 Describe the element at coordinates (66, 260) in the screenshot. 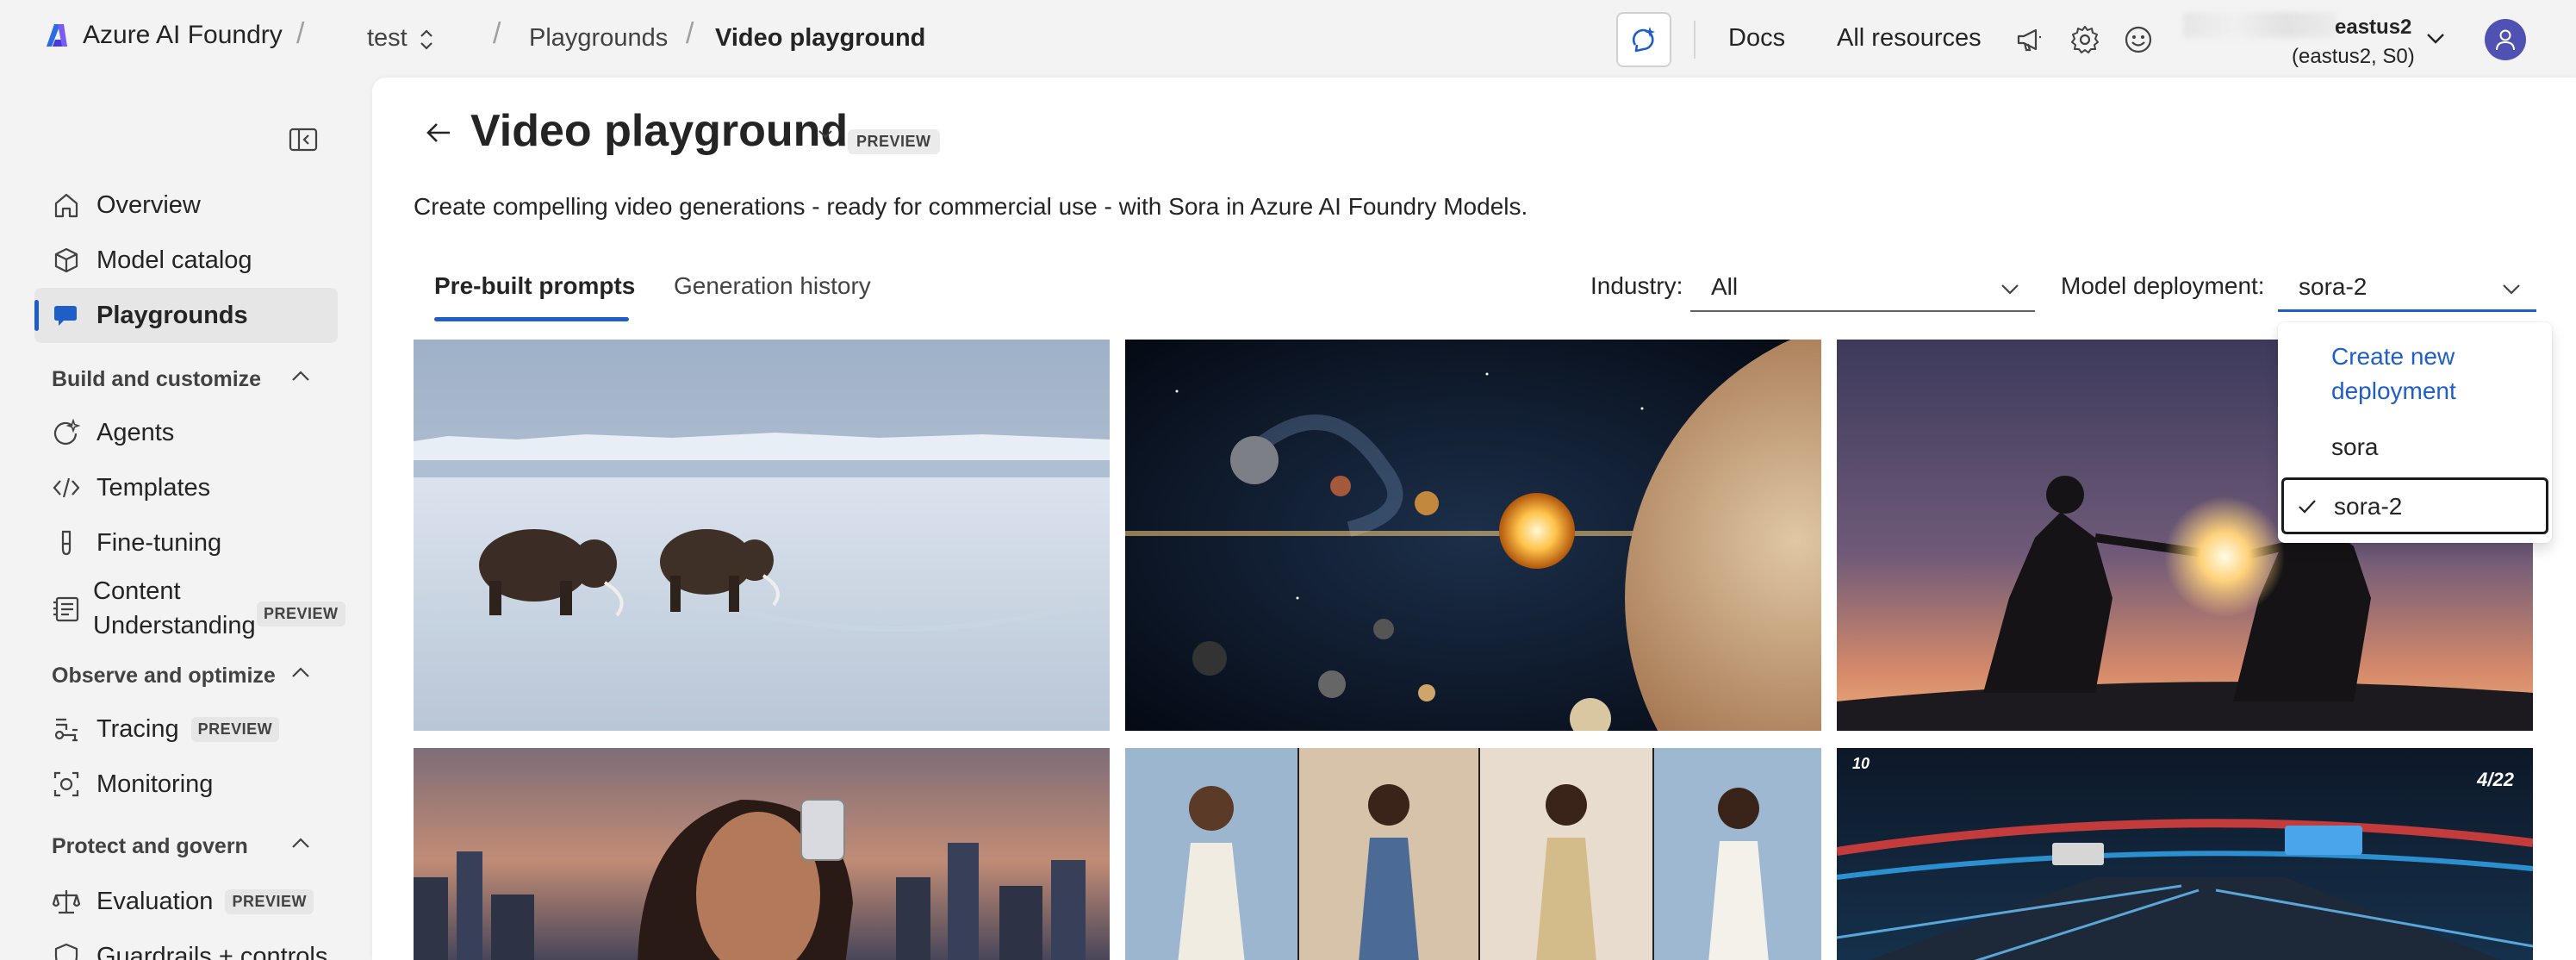

I see `cube-icon` at that location.